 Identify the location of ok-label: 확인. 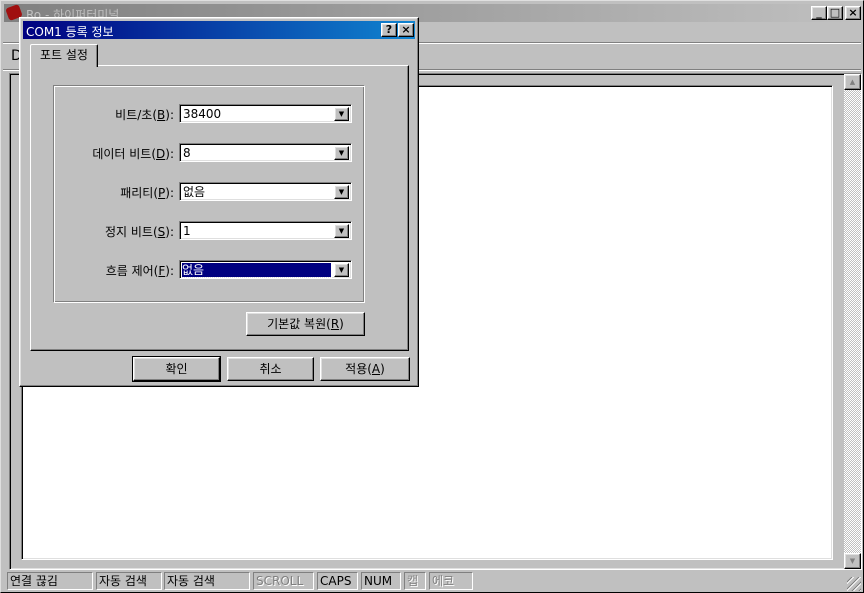
(176, 369).